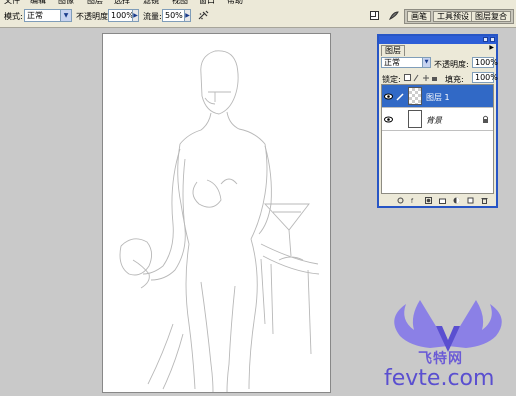 The height and width of the screenshot is (396, 516). I want to click on panel-titlebar, so click(437, 40).